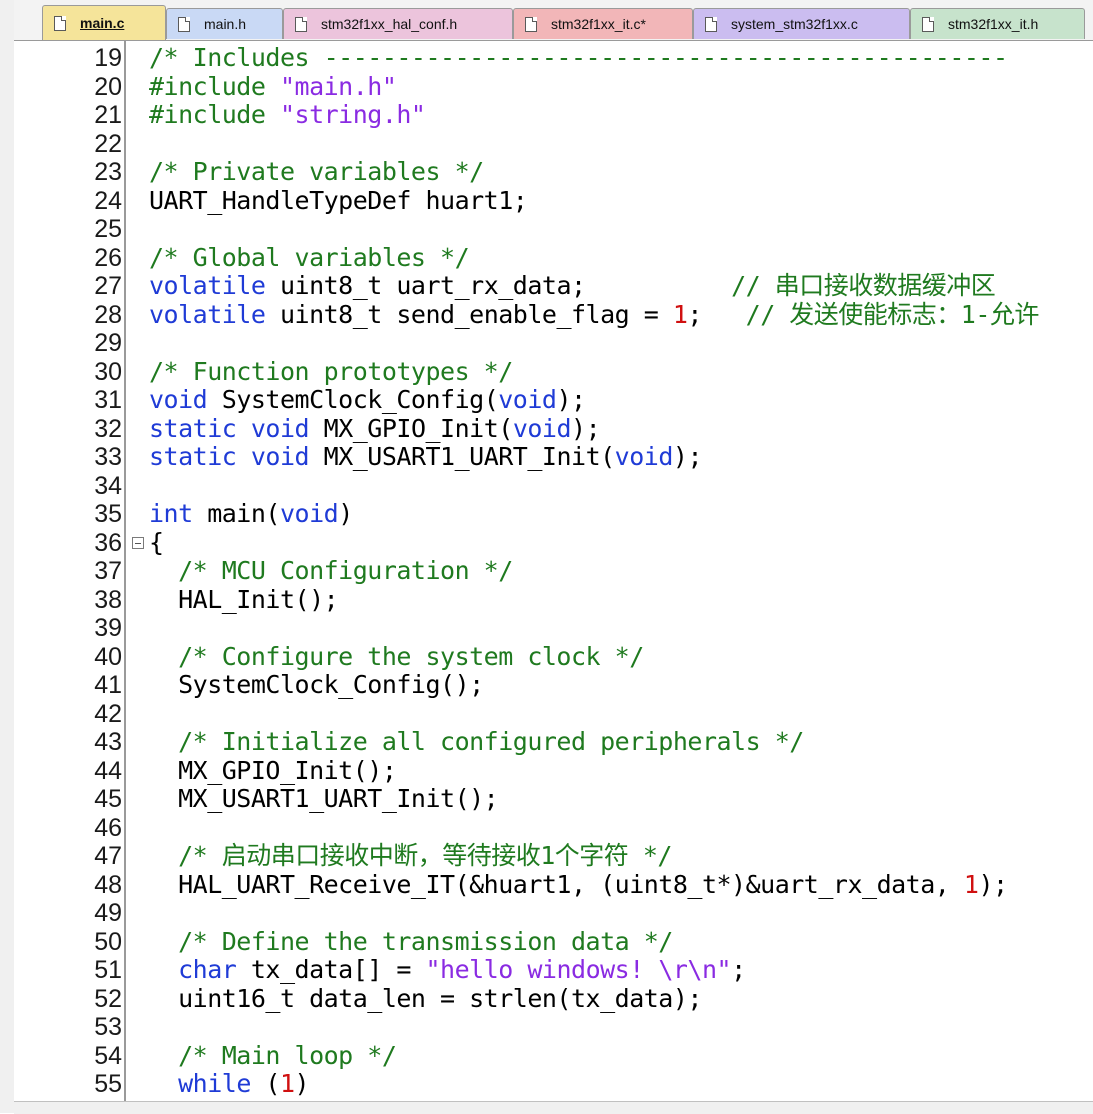  Describe the element at coordinates (108, 1084) in the screenshot. I see `line-number: 55` at that location.